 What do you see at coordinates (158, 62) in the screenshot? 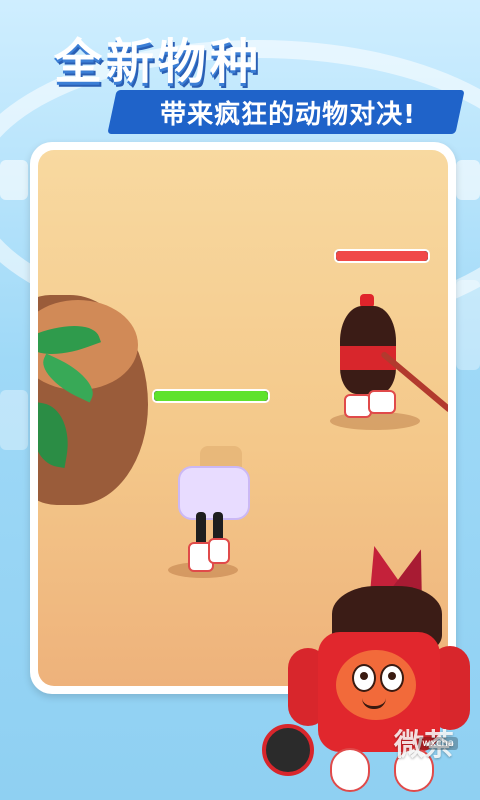
I see `promo-title: 全新物种` at bounding box center [158, 62].